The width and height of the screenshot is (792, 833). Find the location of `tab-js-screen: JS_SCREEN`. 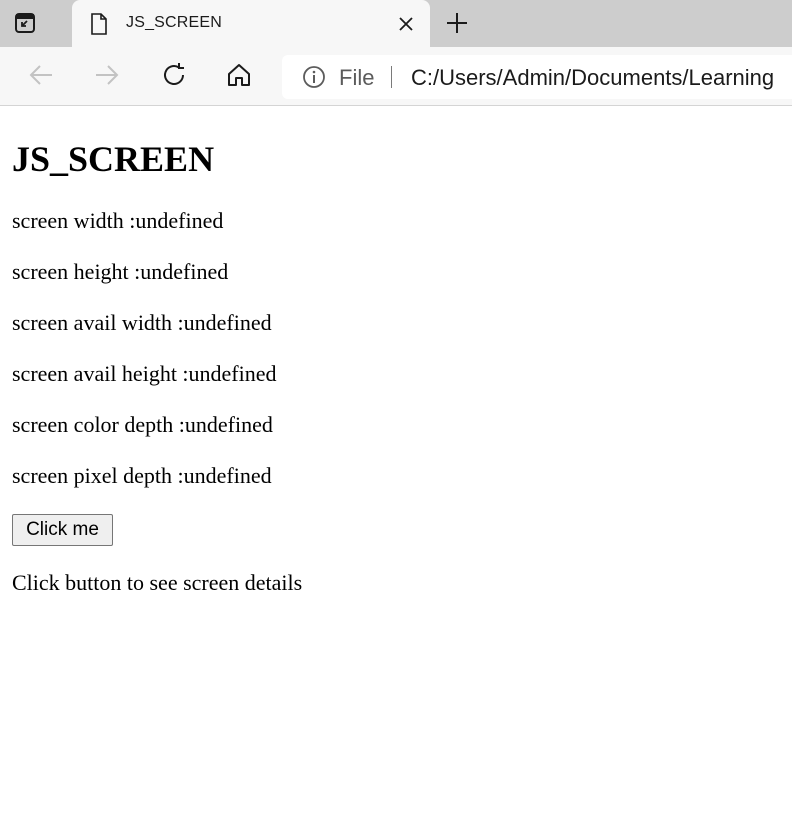

tab-js-screen: JS_SCREEN is located at coordinates (251, 23).